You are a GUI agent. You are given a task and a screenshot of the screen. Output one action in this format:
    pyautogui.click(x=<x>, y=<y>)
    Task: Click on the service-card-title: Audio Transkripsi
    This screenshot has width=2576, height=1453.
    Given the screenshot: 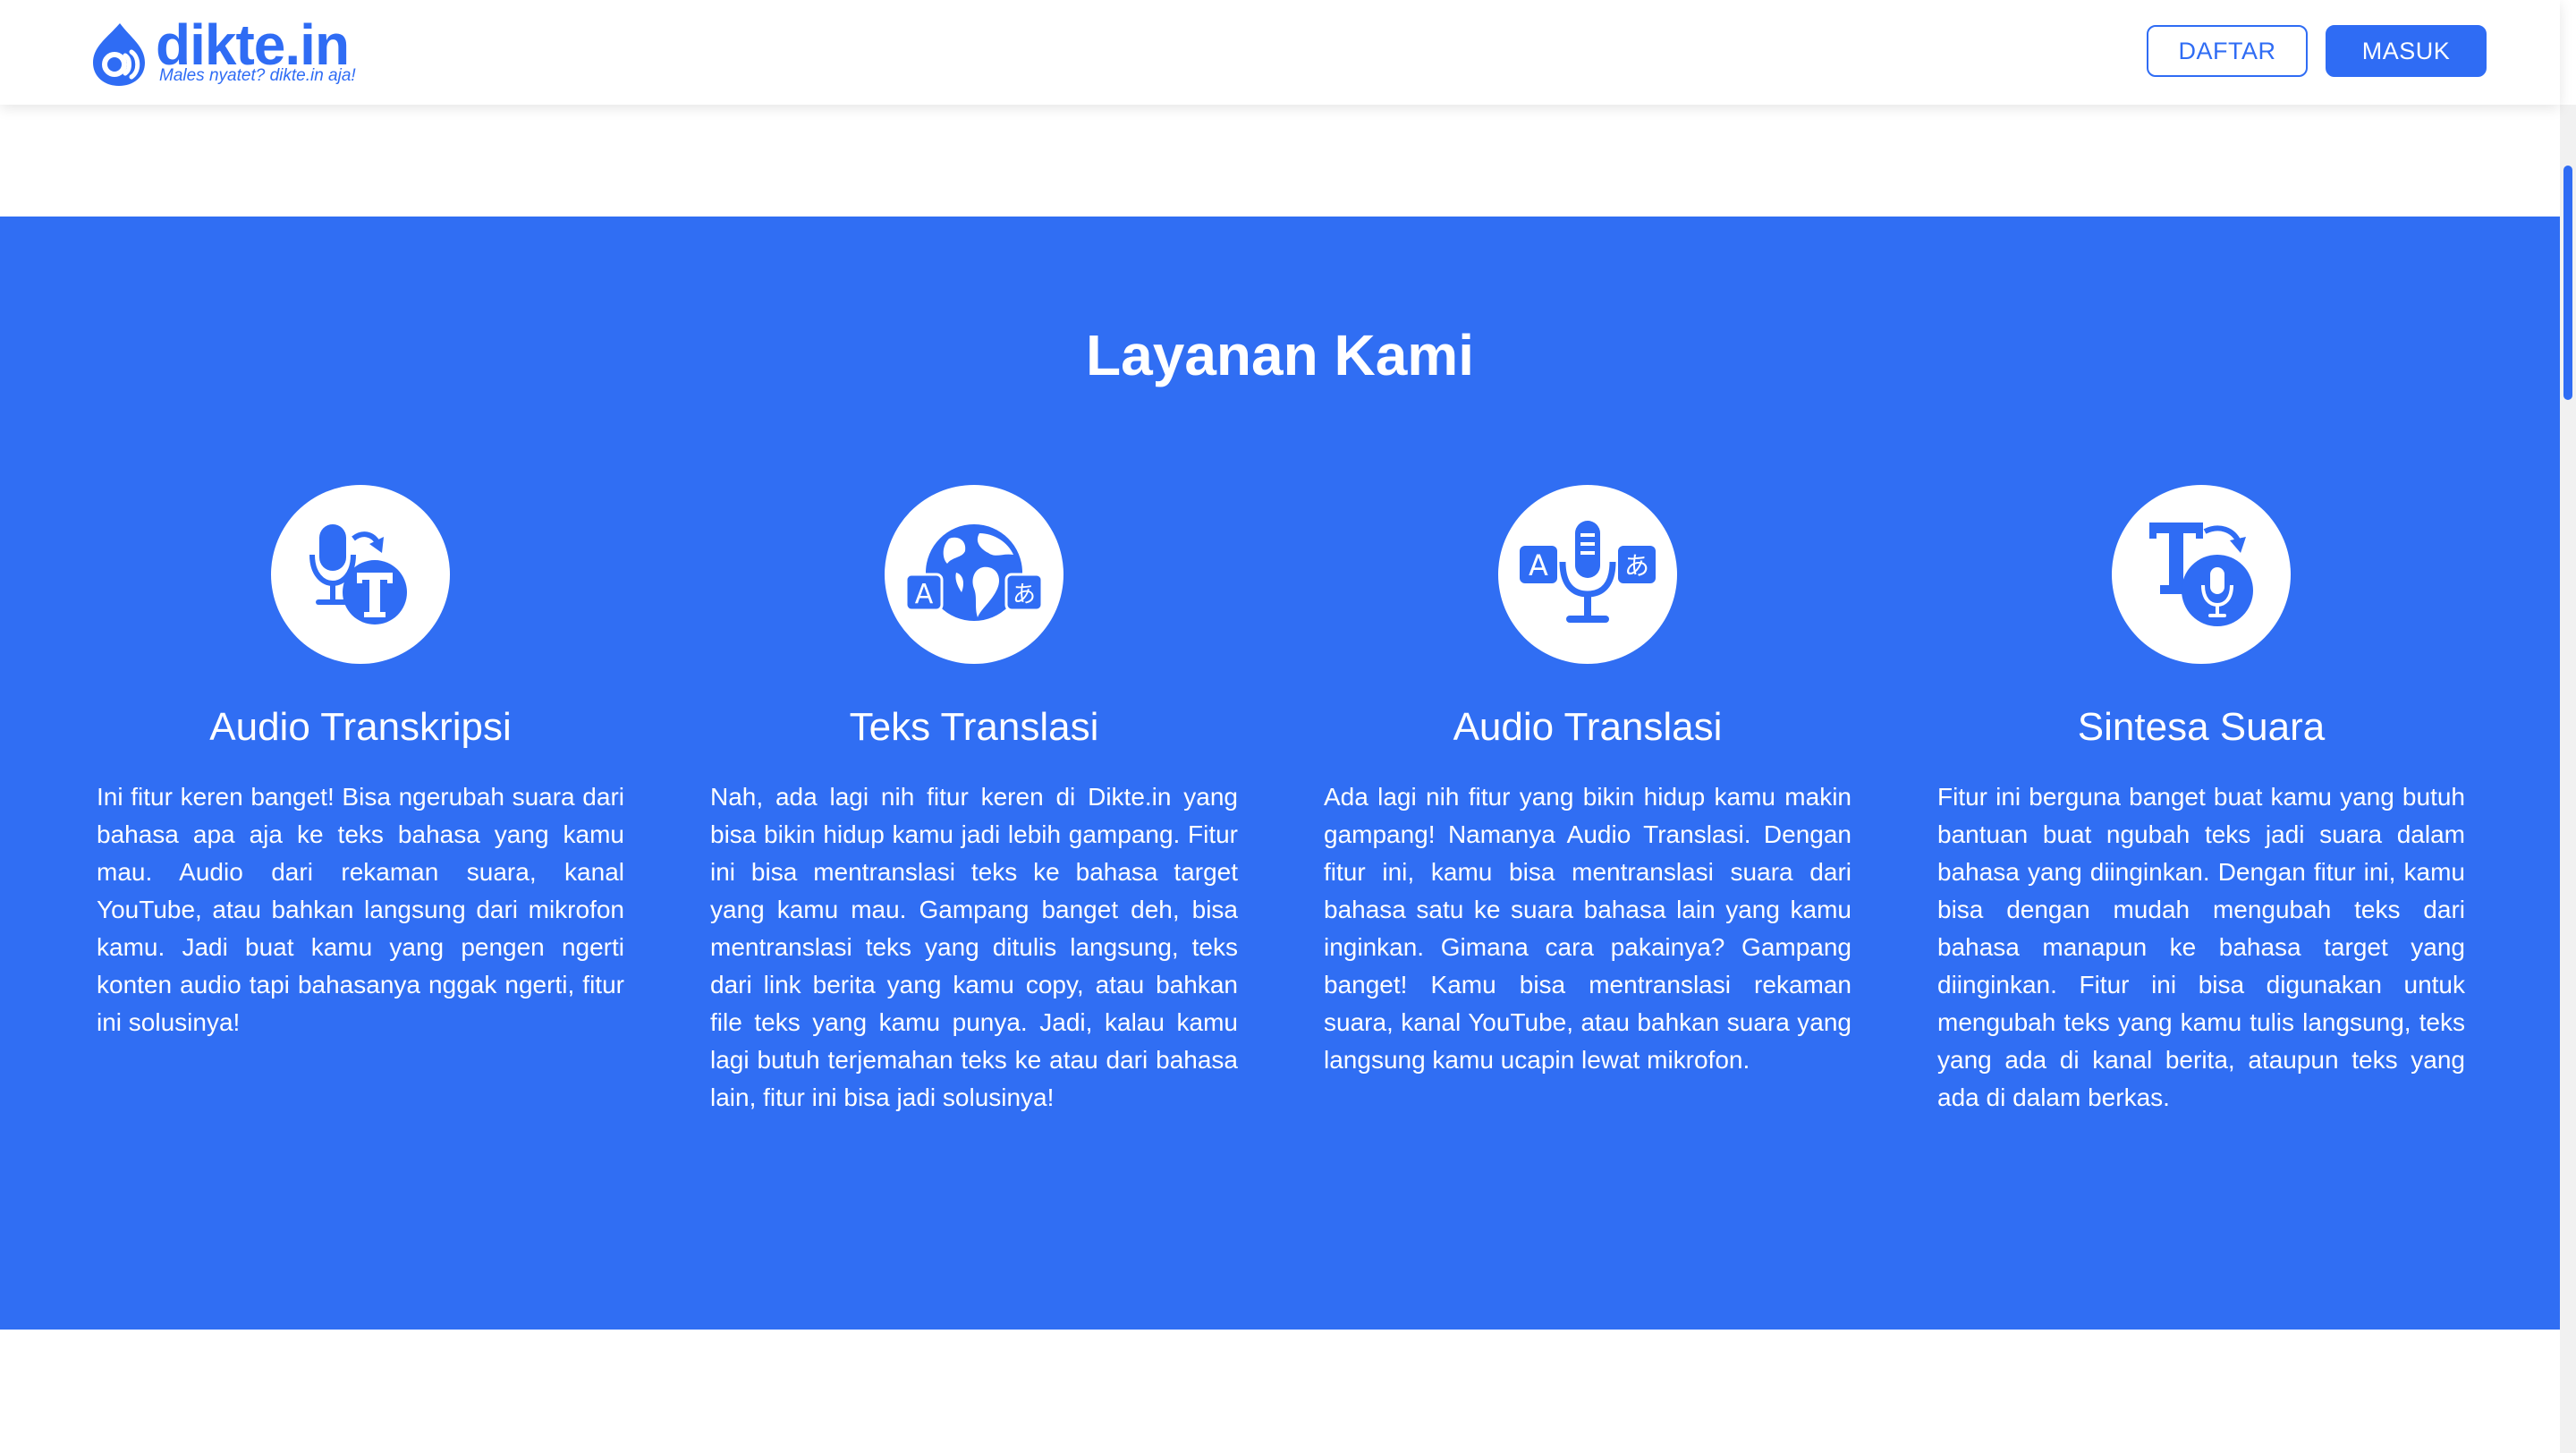 What is the action you would take?
    pyautogui.click(x=360, y=727)
    